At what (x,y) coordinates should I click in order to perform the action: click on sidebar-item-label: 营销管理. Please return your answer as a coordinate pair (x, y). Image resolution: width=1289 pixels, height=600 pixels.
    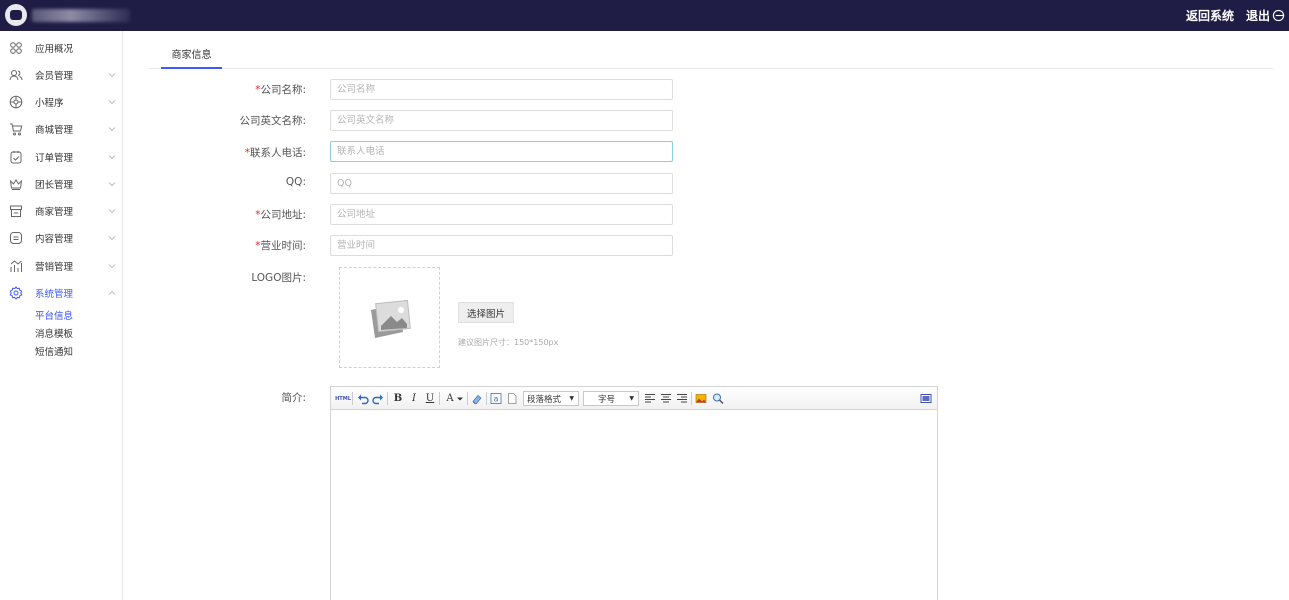
    Looking at the image, I should click on (54, 267).